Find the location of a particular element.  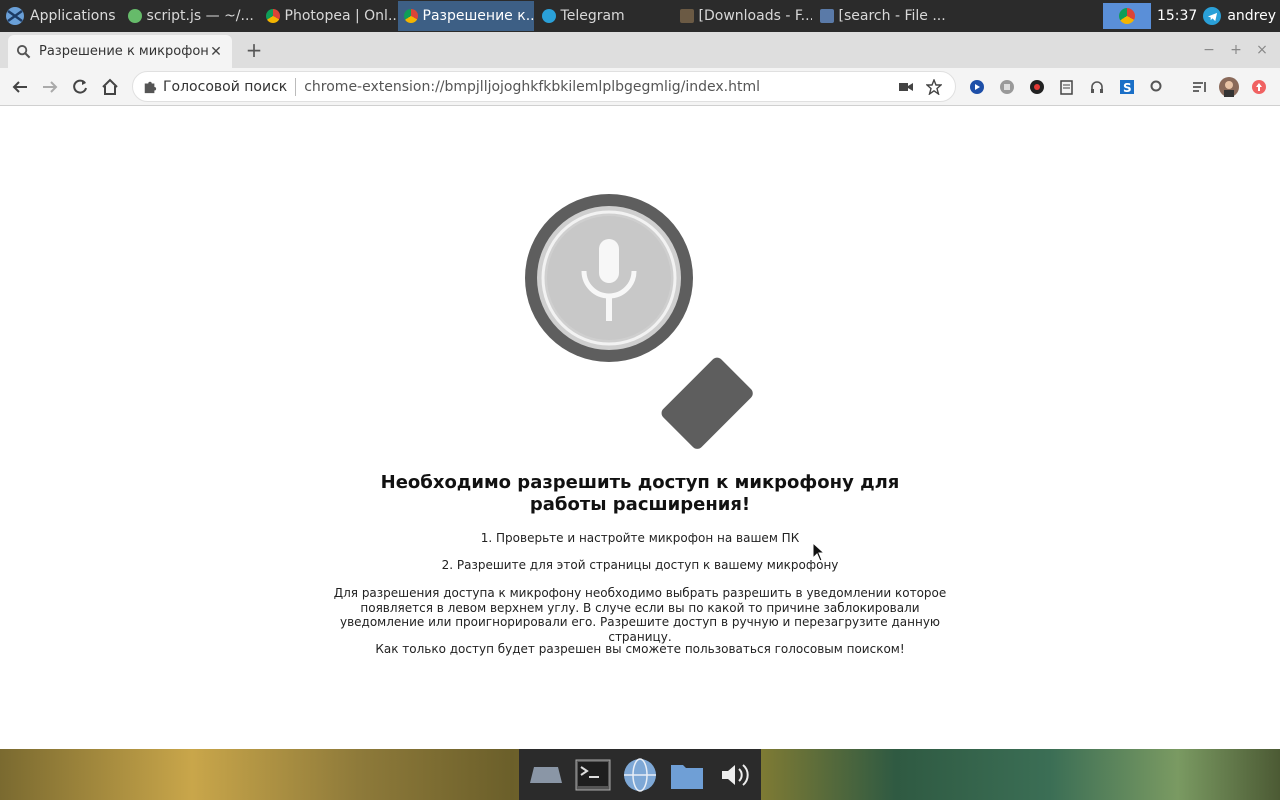

omnibox-extension-name: Голосовой поиск is located at coordinates (225, 86).